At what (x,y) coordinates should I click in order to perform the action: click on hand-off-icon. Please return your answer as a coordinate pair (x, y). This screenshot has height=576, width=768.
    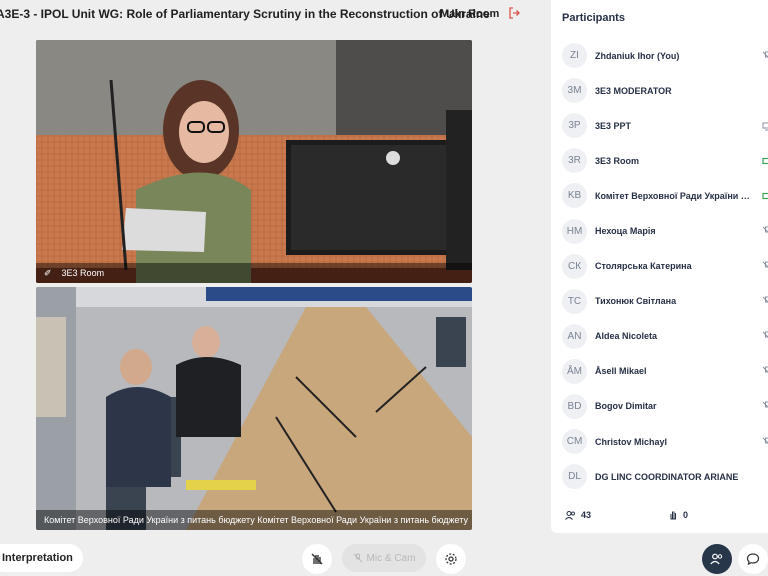
    Looking at the image, I should click on (317, 559).